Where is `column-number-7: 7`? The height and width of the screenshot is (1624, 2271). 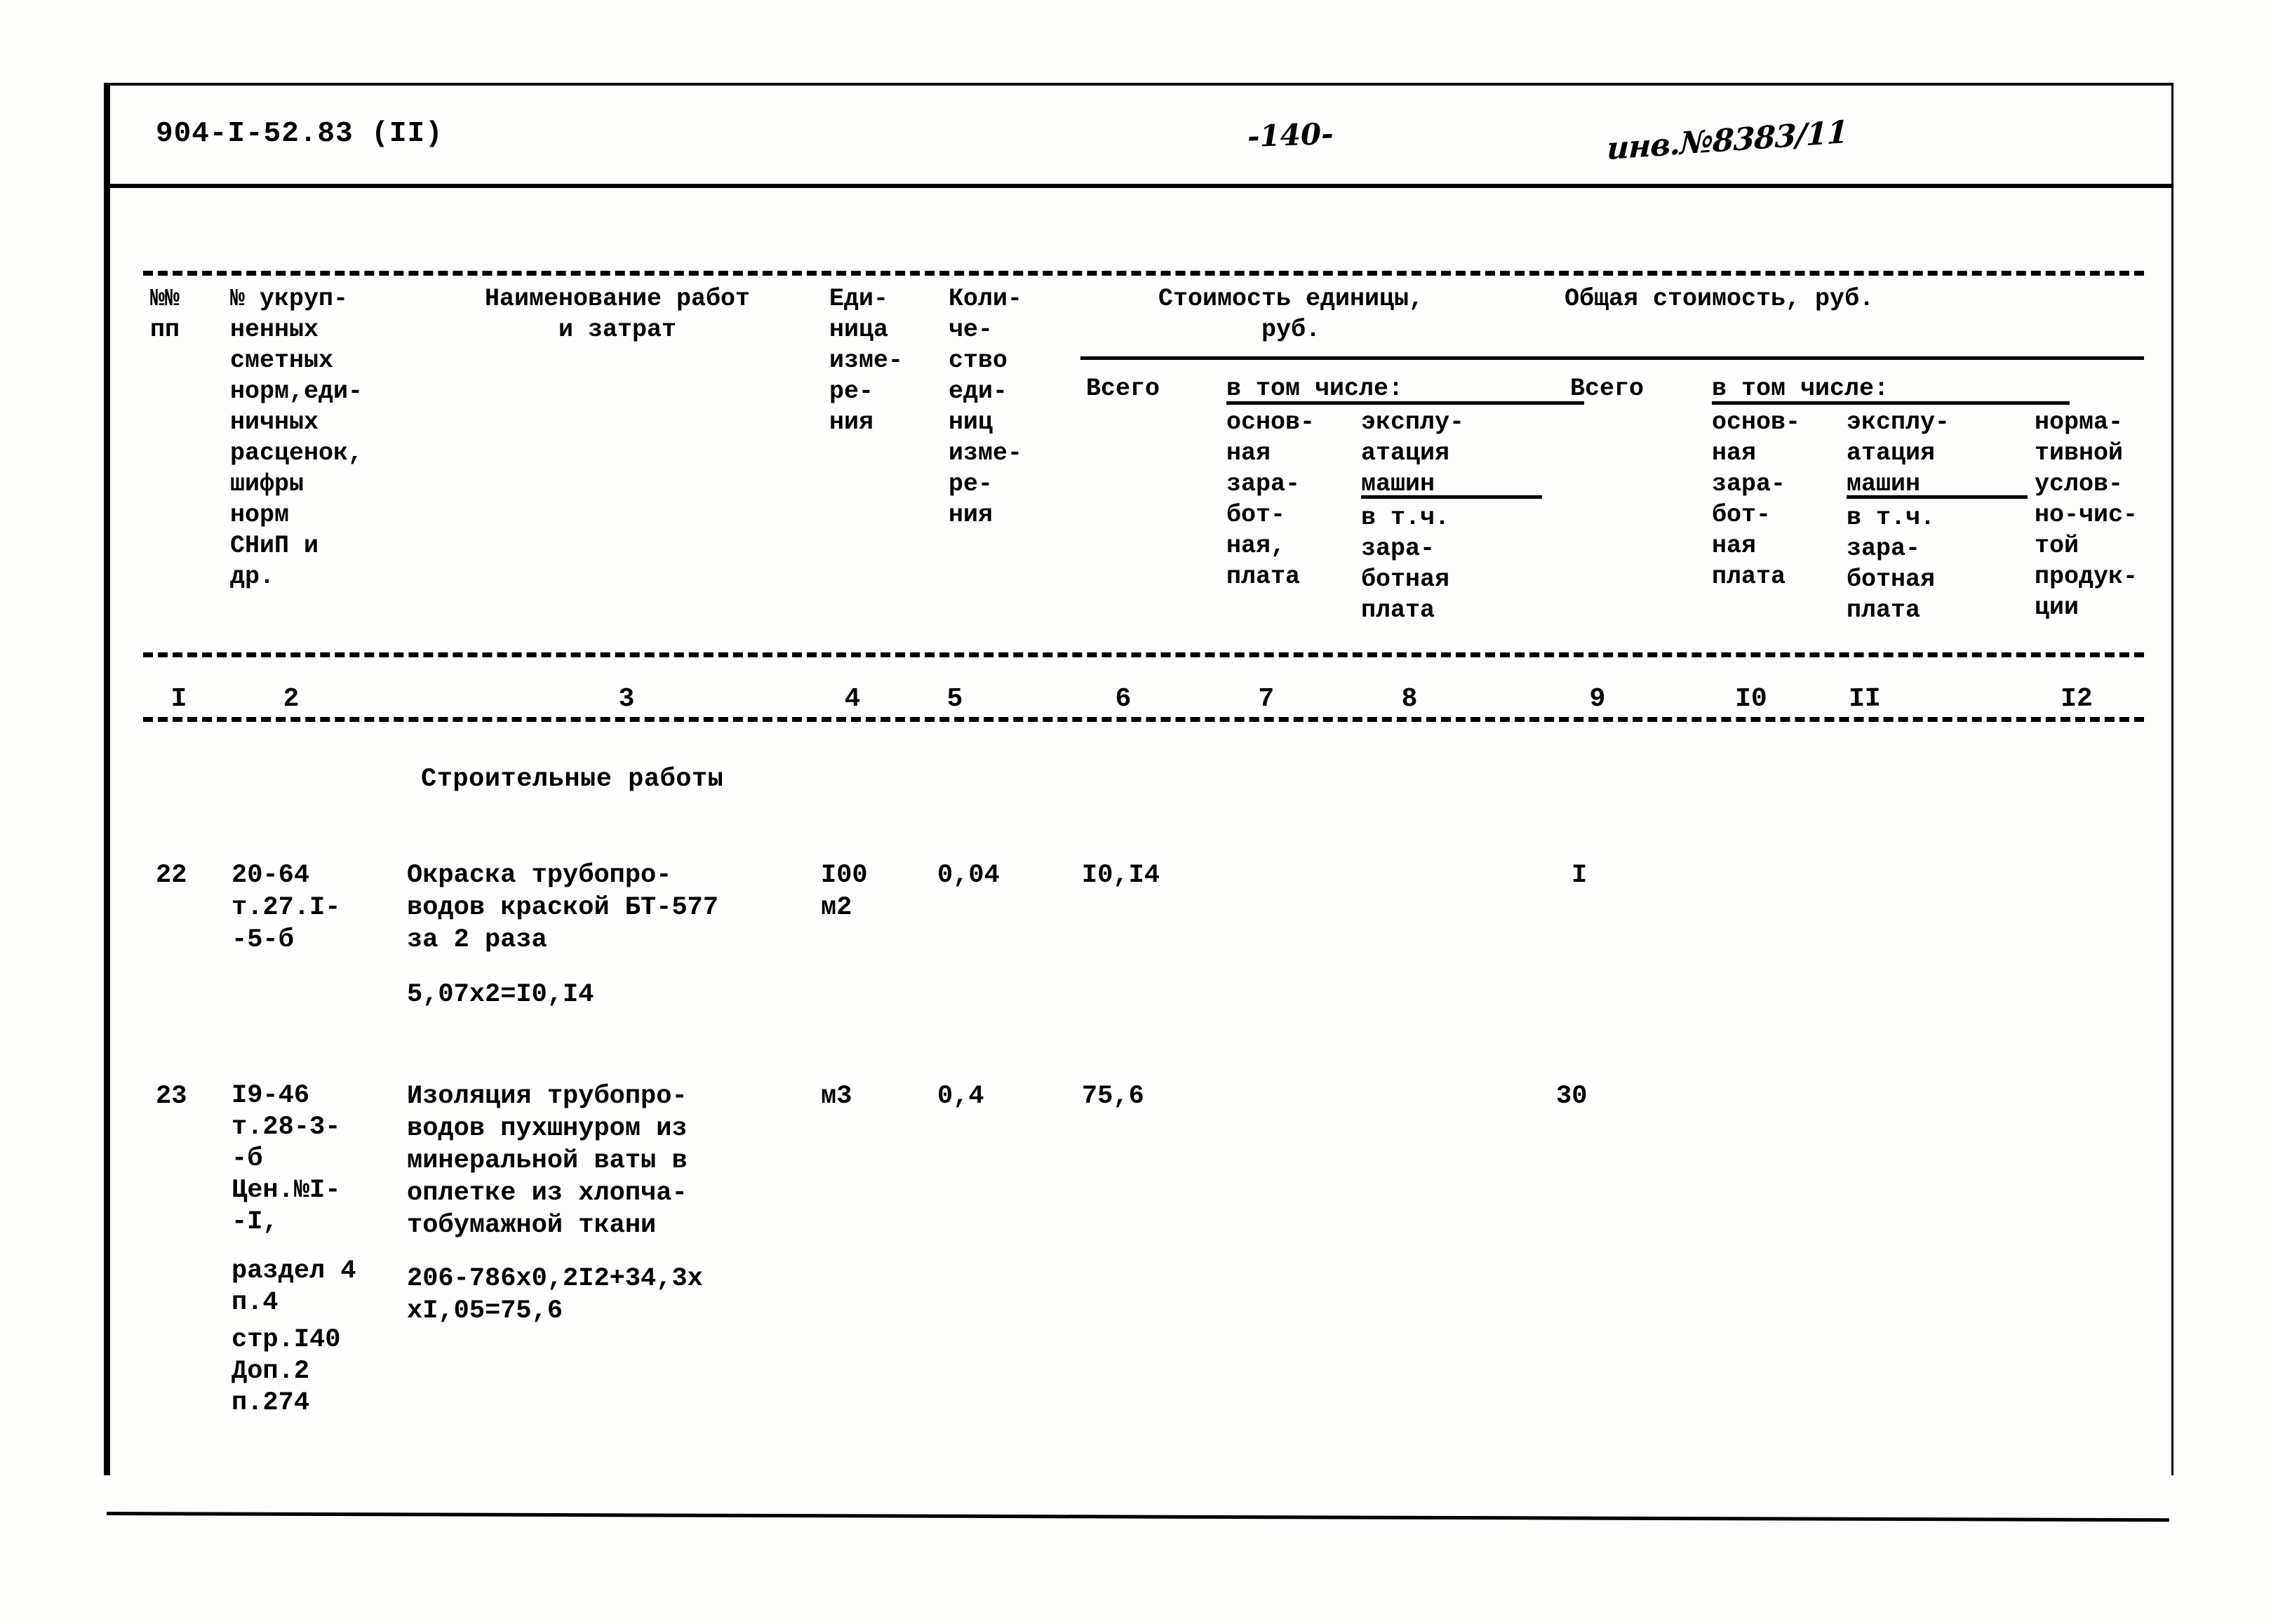
column-number-7: 7 is located at coordinates (1266, 699).